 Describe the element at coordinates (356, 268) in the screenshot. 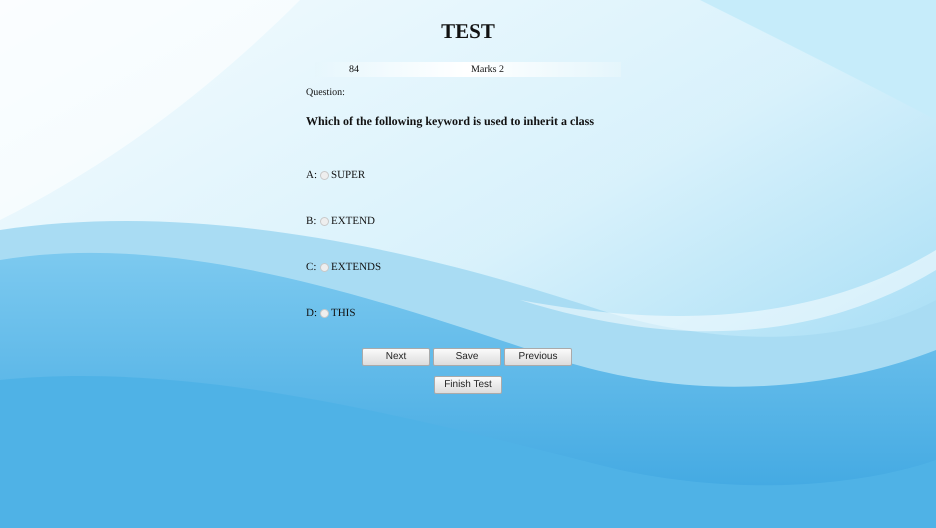

I see `option-text: EXTENDS` at that location.